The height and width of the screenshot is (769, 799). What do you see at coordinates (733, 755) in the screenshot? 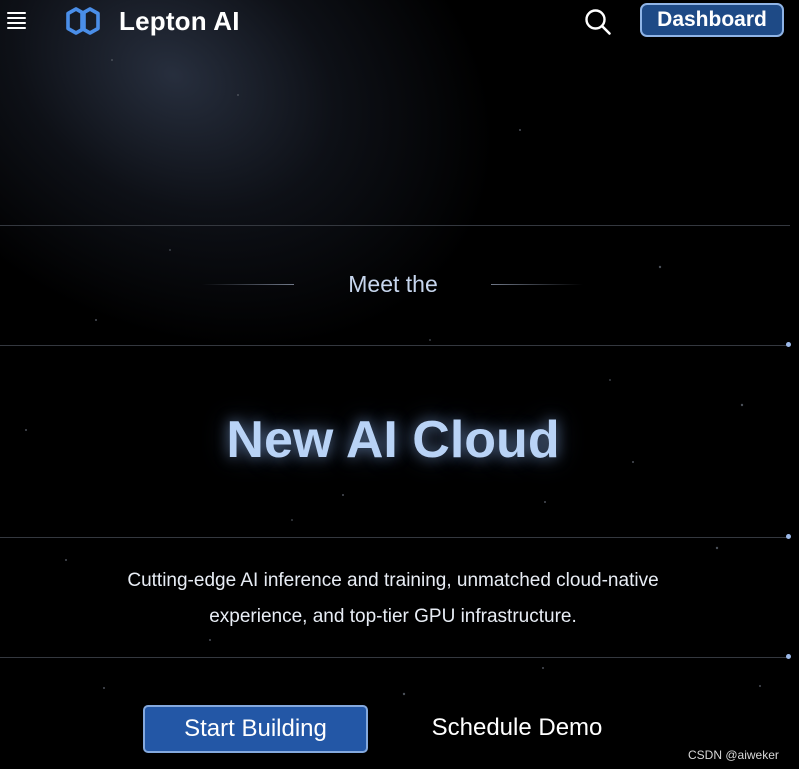
I see `watermark-text: CSDN @aiweker` at bounding box center [733, 755].